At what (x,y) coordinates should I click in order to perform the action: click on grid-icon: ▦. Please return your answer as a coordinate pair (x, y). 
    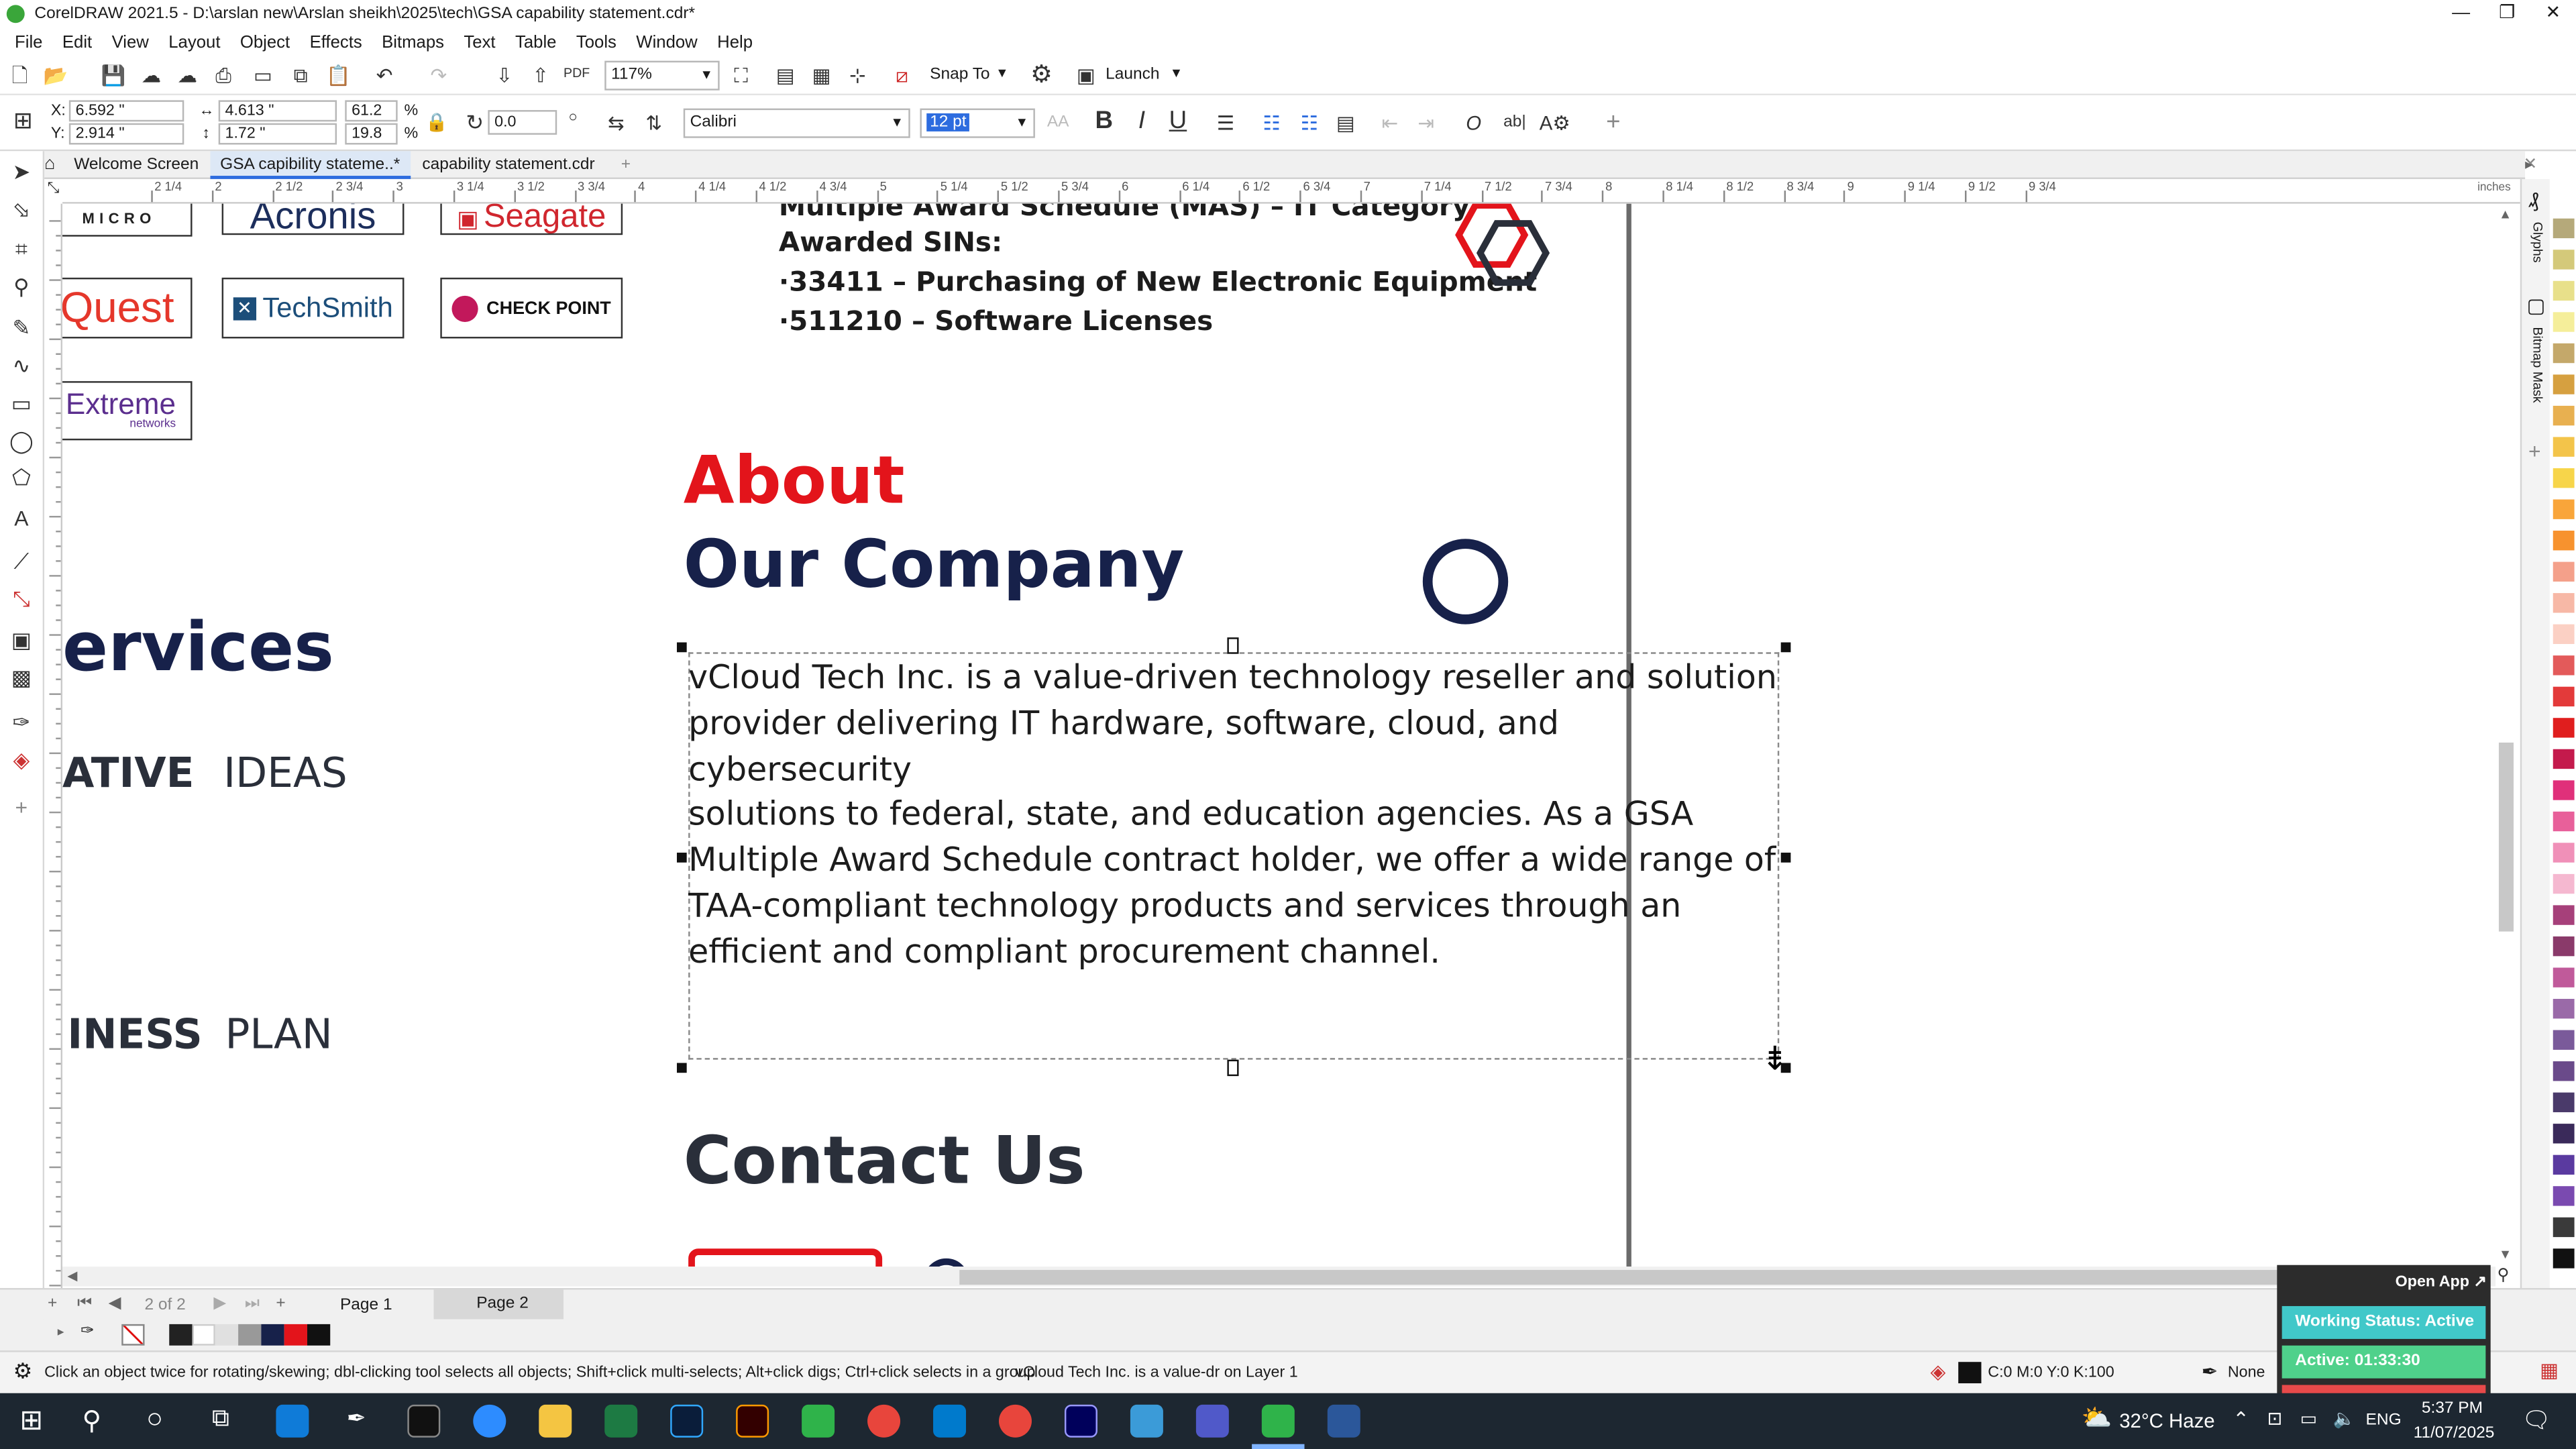
    Looking at the image, I should click on (821, 76).